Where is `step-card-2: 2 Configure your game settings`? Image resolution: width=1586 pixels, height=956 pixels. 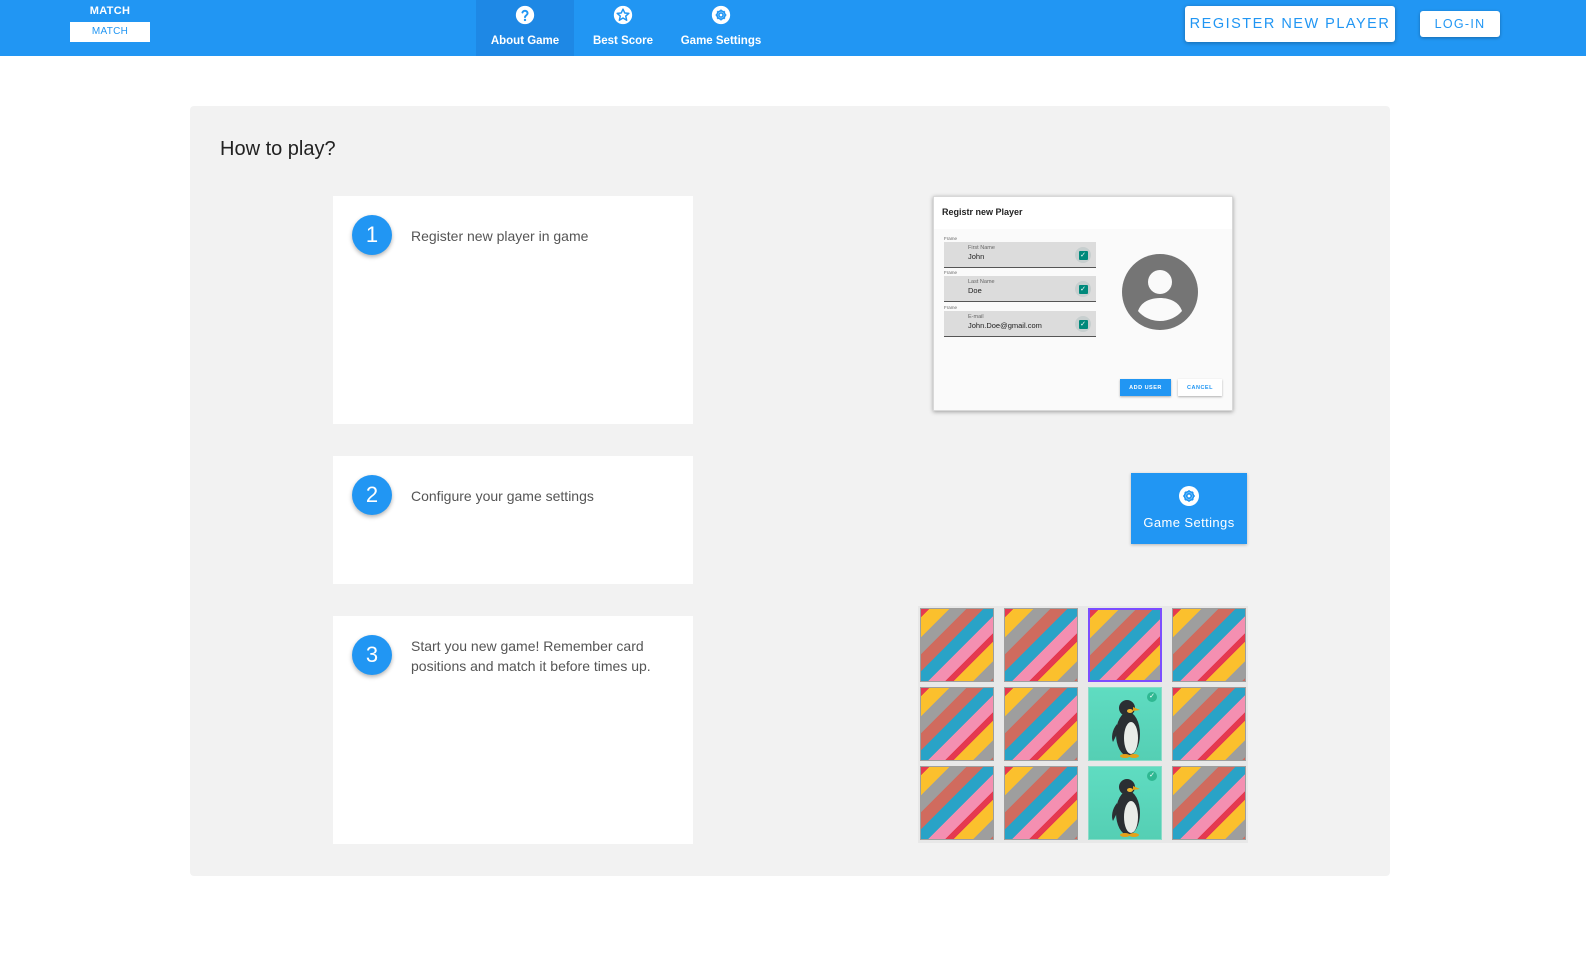
step-card-2: 2 Configure your game settings is located at coordinates (513, 520).